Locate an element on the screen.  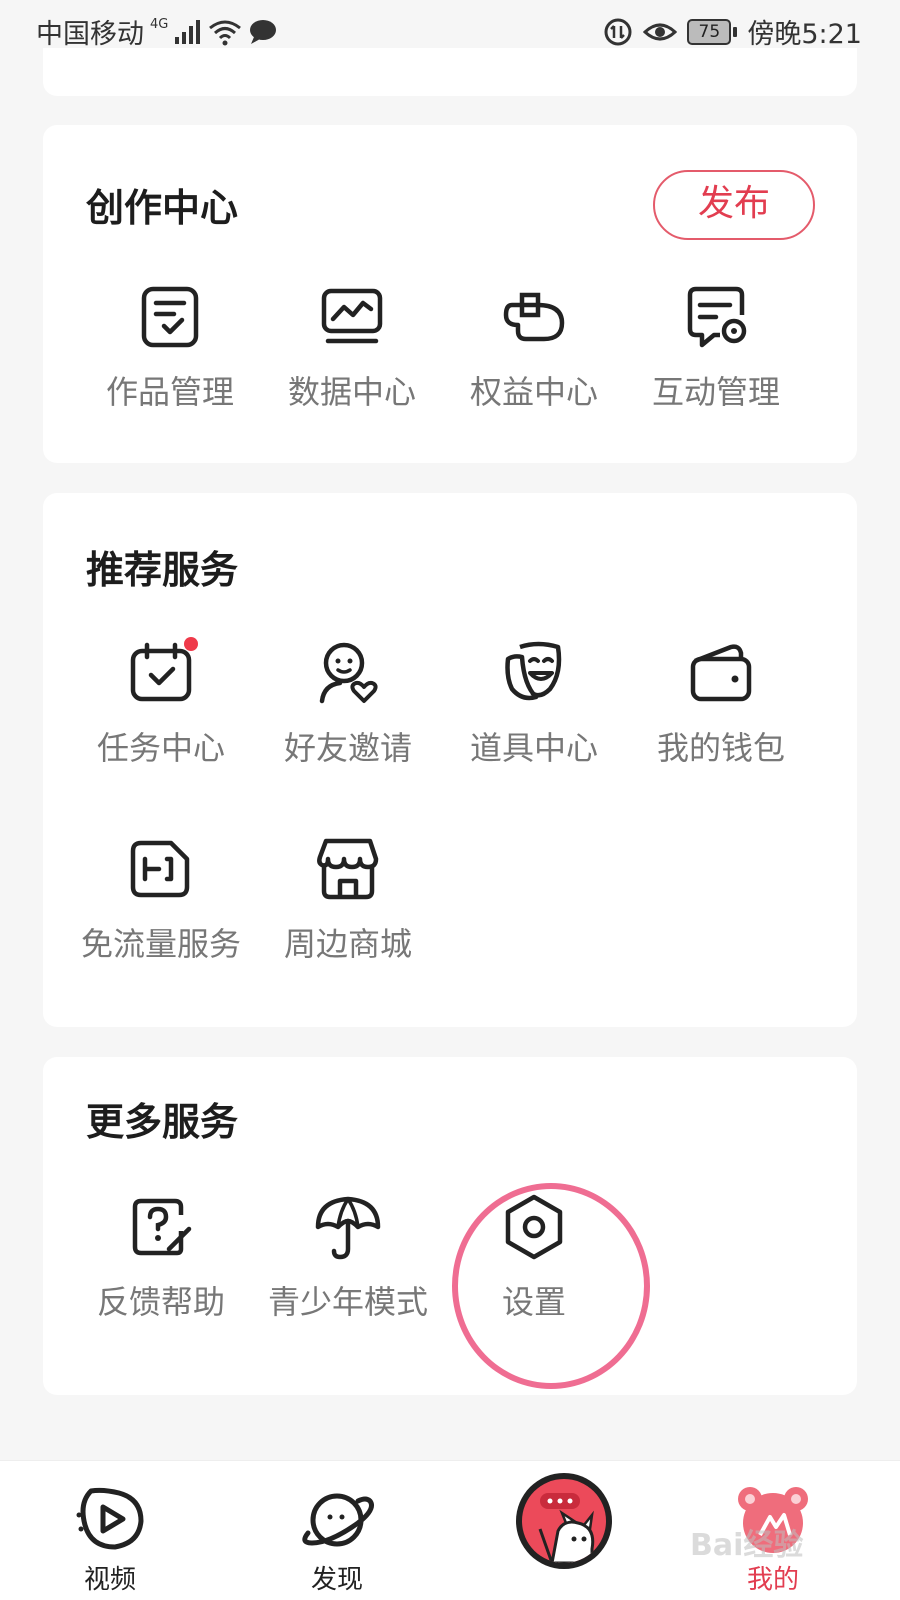
watermark: Bai经验 is located at coordinates (747, 1545).